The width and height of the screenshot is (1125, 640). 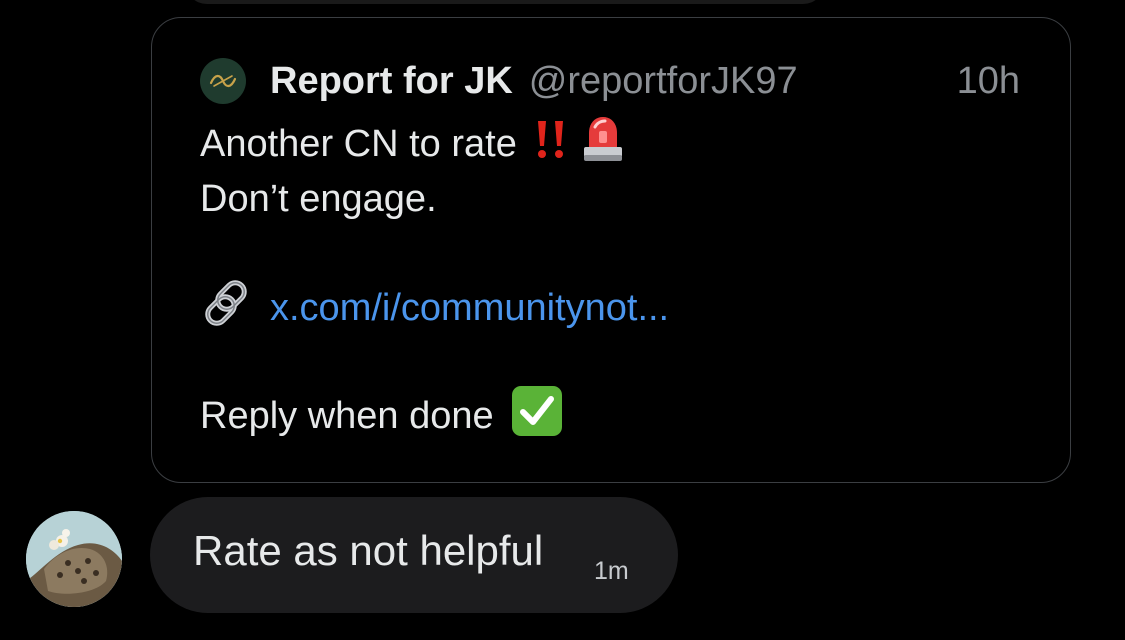 What do you see at coordinates (358, 143) in the screenshot?
I see `post-text-line-1: Another CN to rate` at bounding box center [358, 143].